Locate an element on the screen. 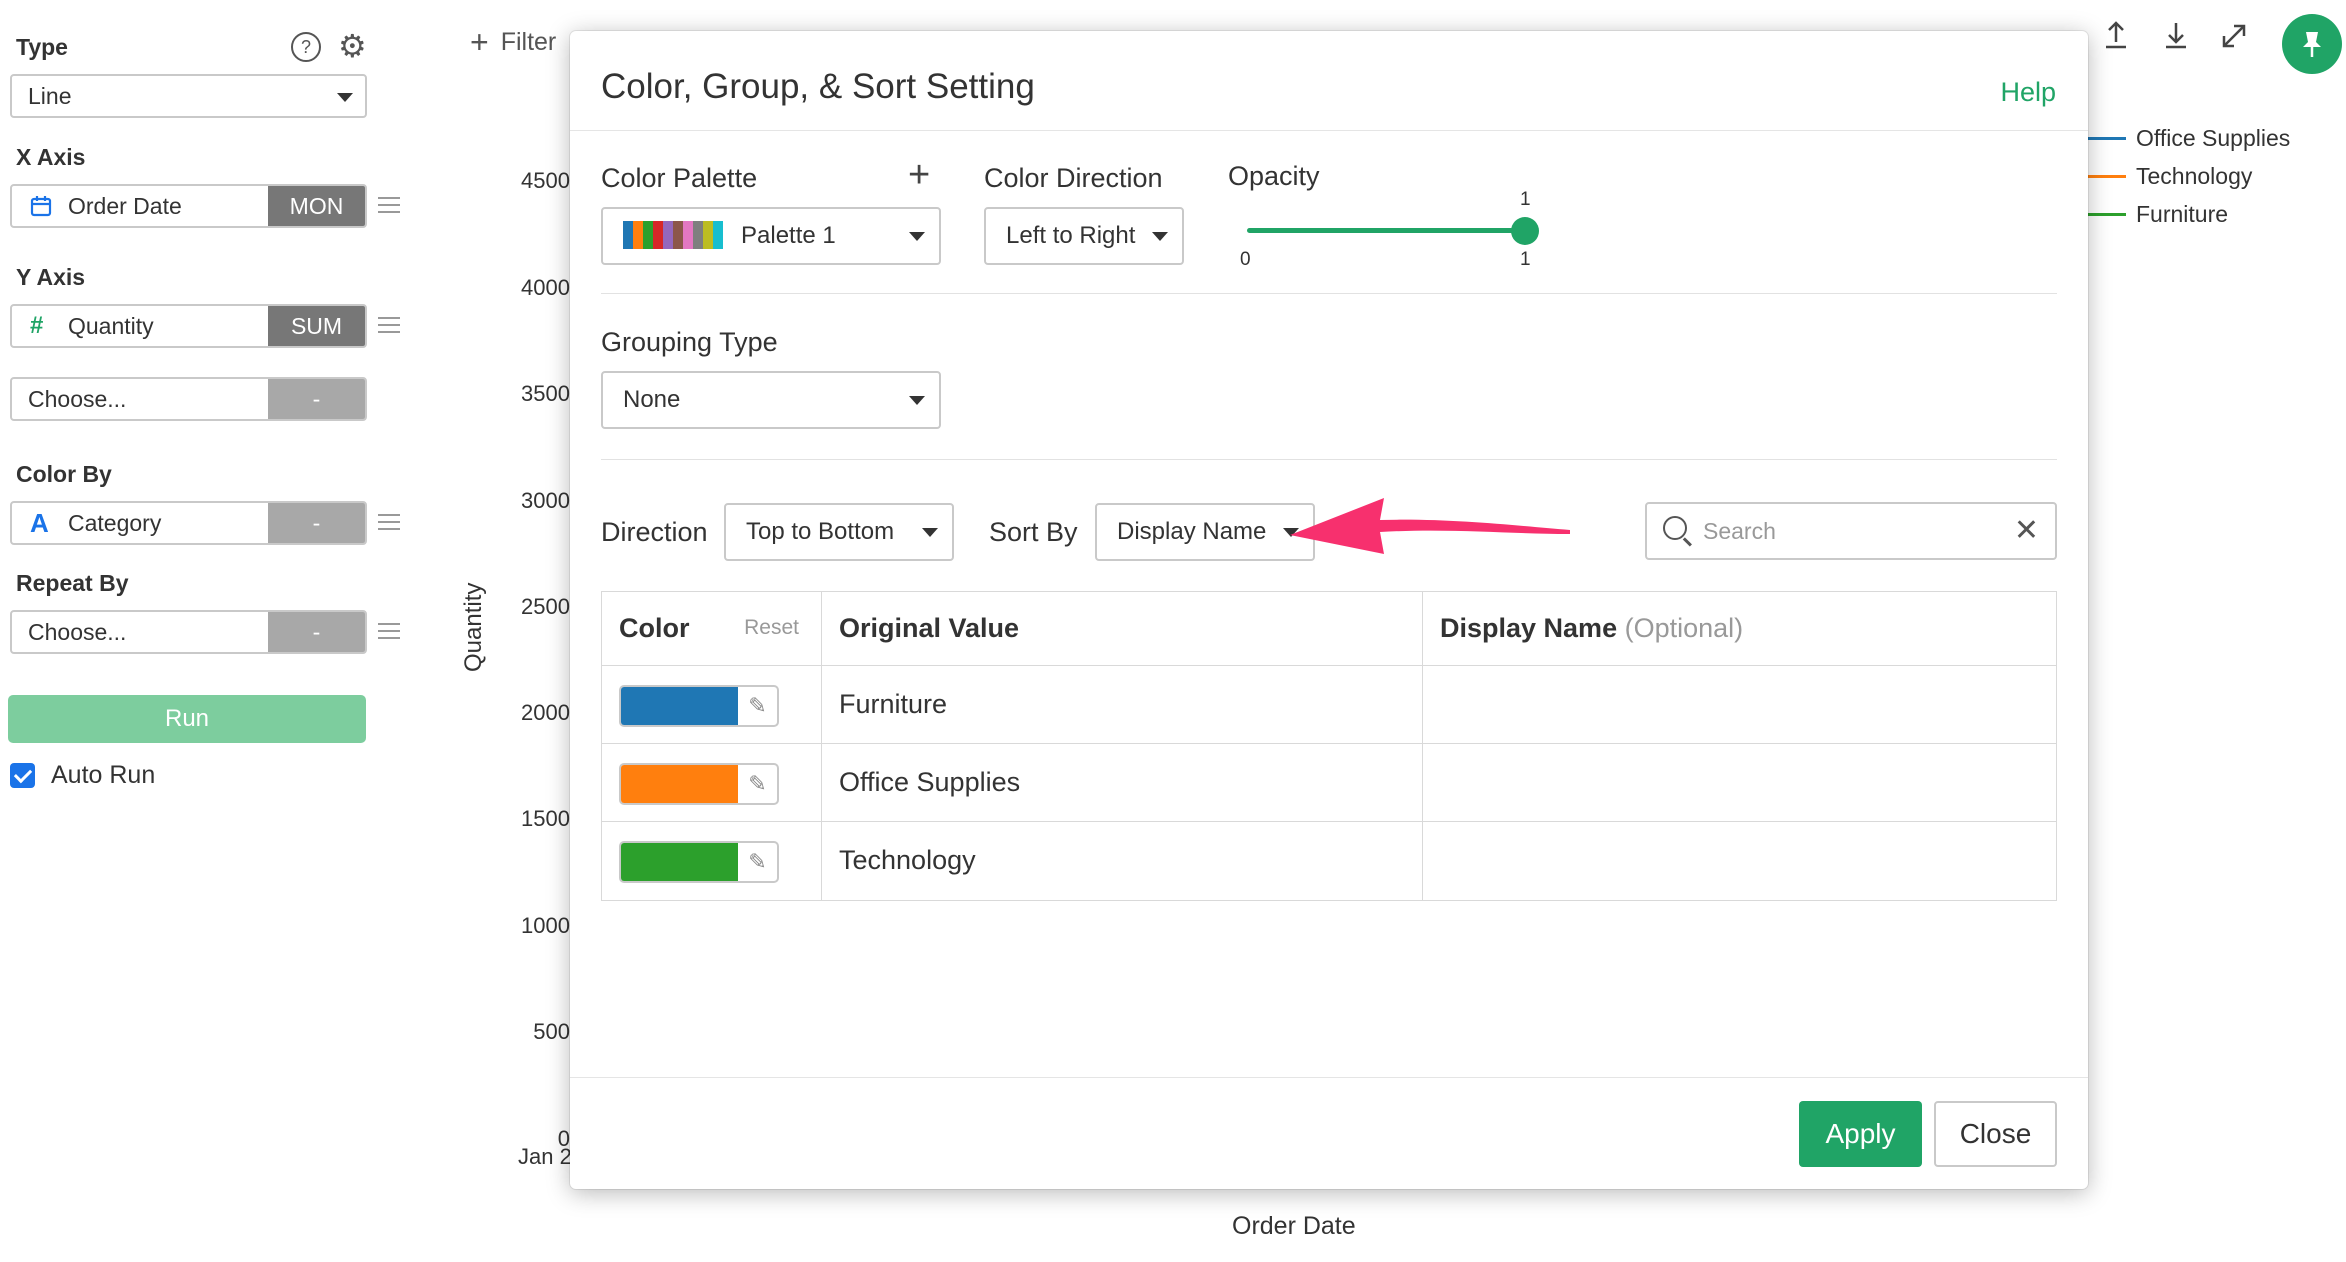  y-tick: 4500 is located at coordinates (545, 180).